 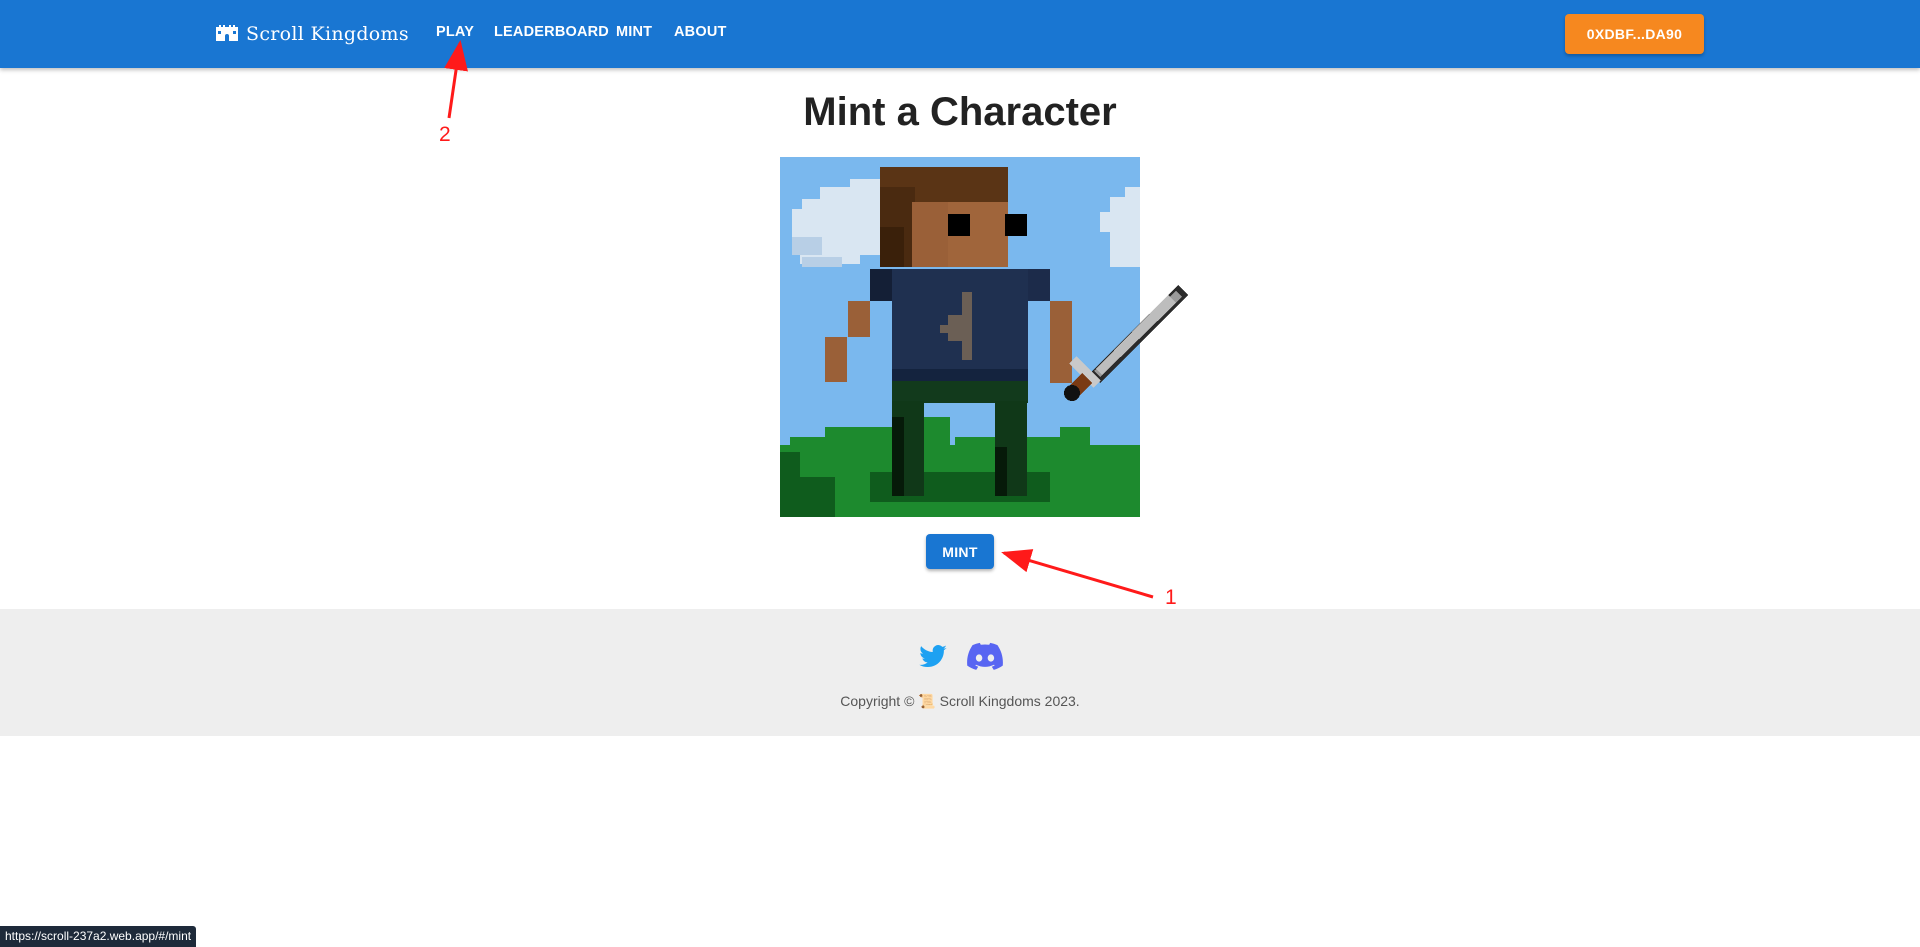 I want to click on brand-link: Scroll Kingdoms, so click(x=312, y=34).